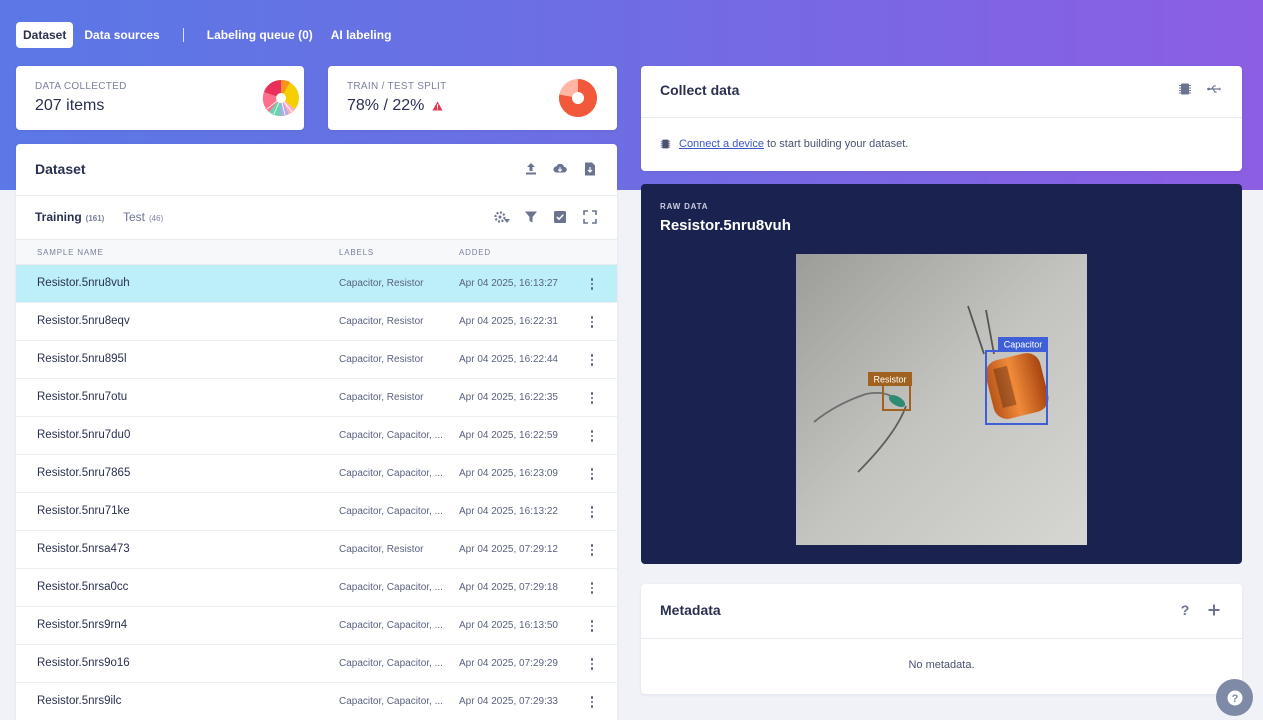  I want to click on filter-button, so click(531, 217).